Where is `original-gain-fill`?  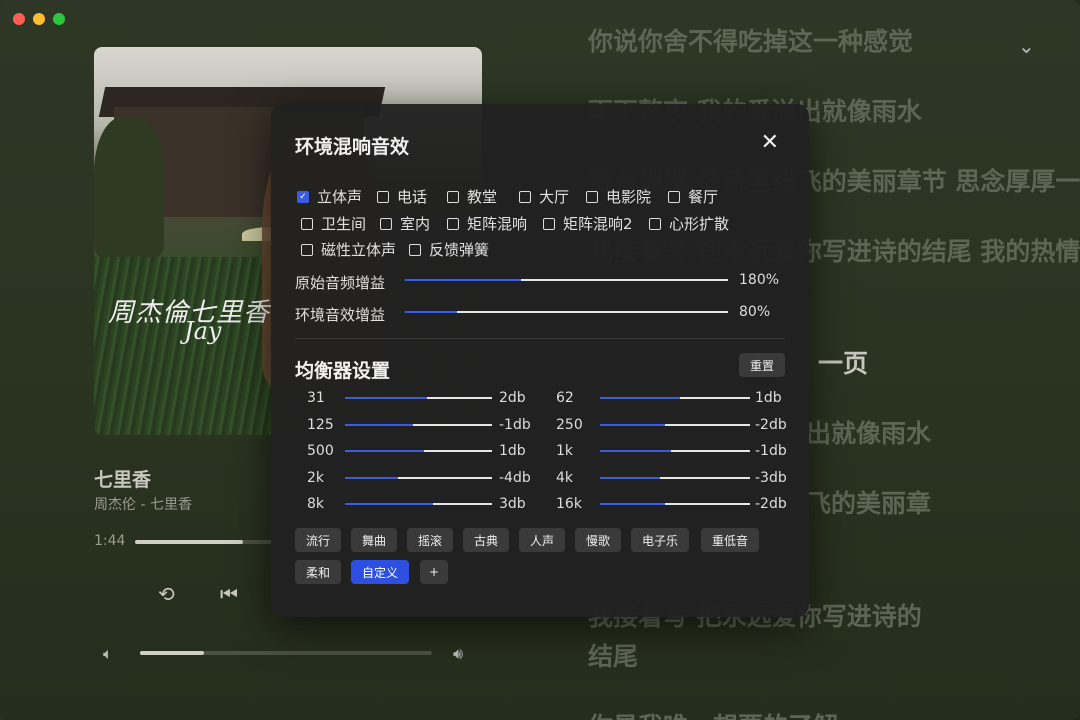 original-gain-fill is located at coordinates (463, 280).